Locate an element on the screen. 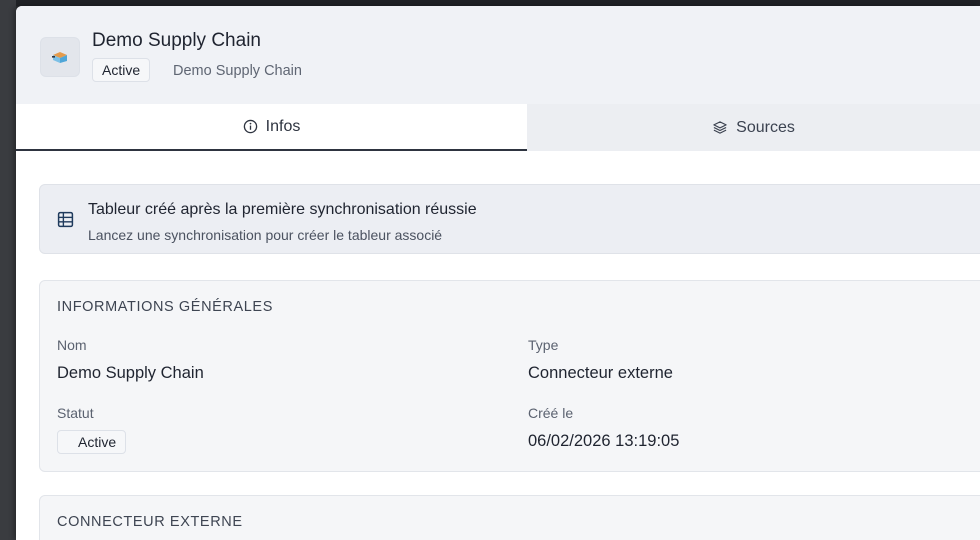 This screenshot has height=540, width=980. connector-section-title: CONNECTEUR EXTERNE is located at coordinates (150, 522).